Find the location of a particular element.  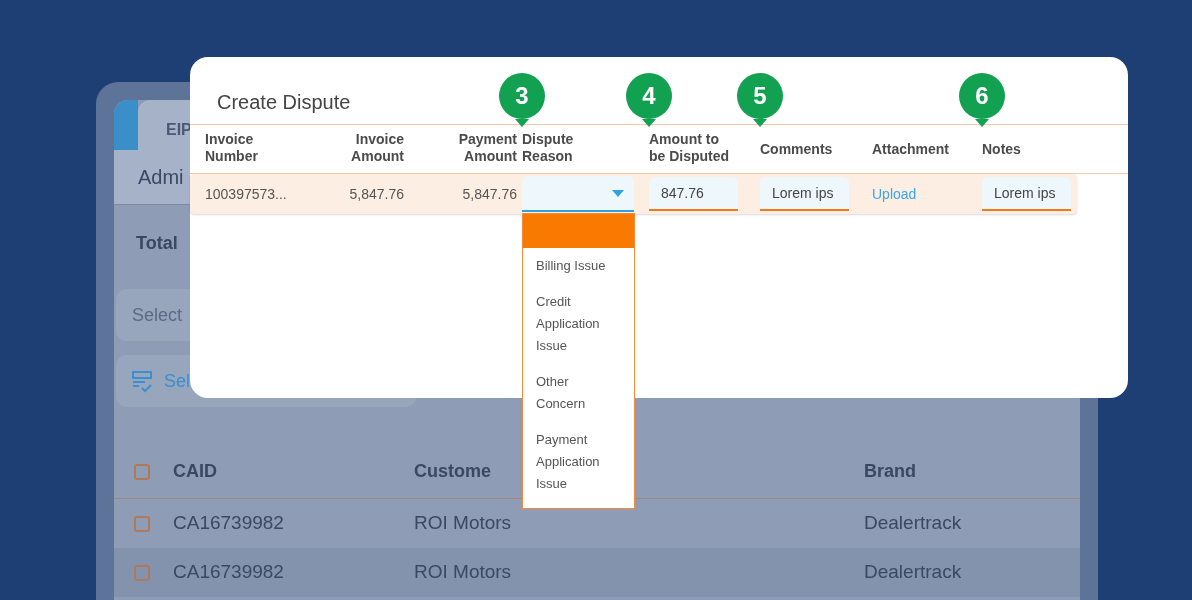

total-label: Total is located at coordinates (157, 243).